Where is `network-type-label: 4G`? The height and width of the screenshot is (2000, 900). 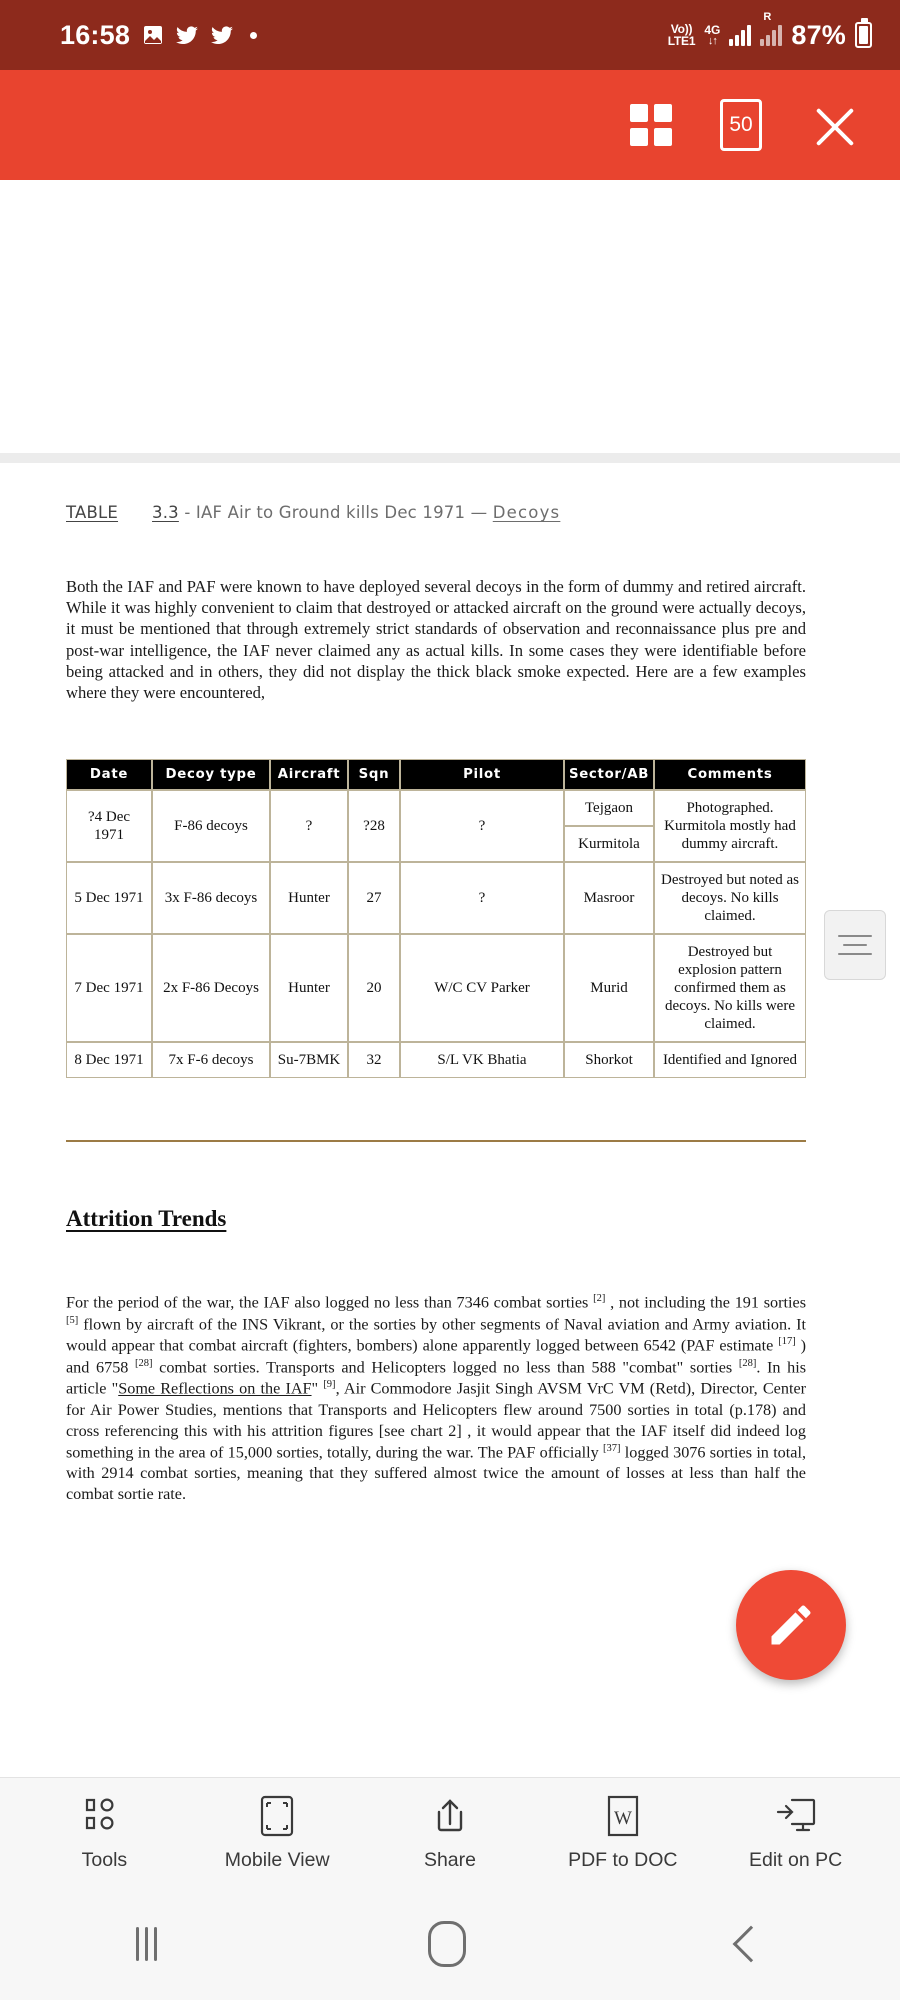
network-type-label: 4G is located at coordinates (712, 29).